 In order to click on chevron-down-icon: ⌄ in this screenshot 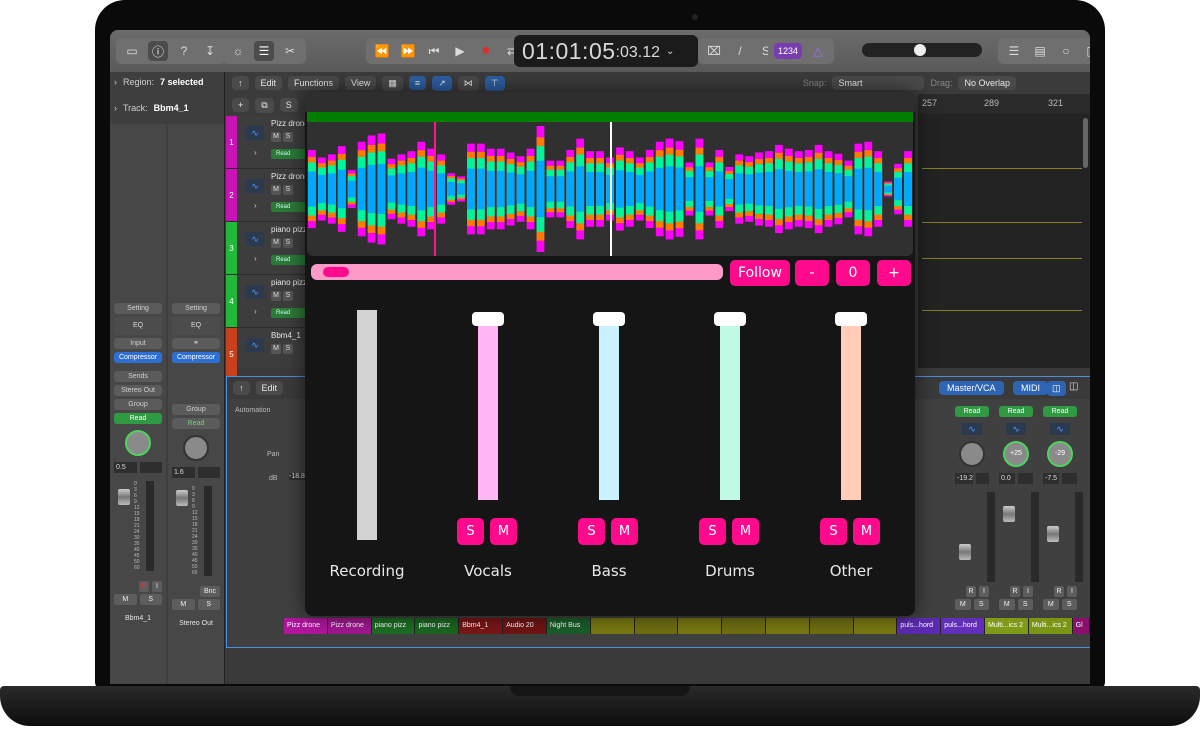, I will do `click(670, 51)`.